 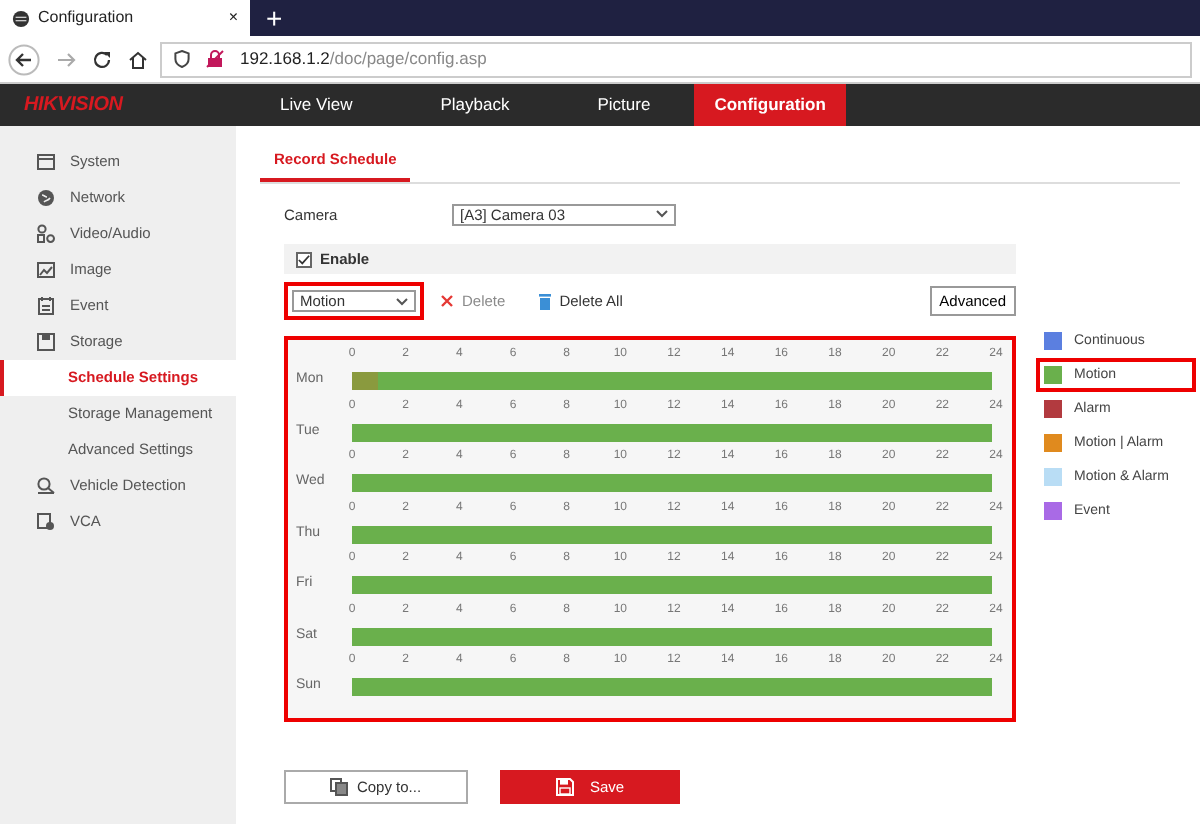 I want to click on nav-tab: Configuration, so click(x=770, y=105).